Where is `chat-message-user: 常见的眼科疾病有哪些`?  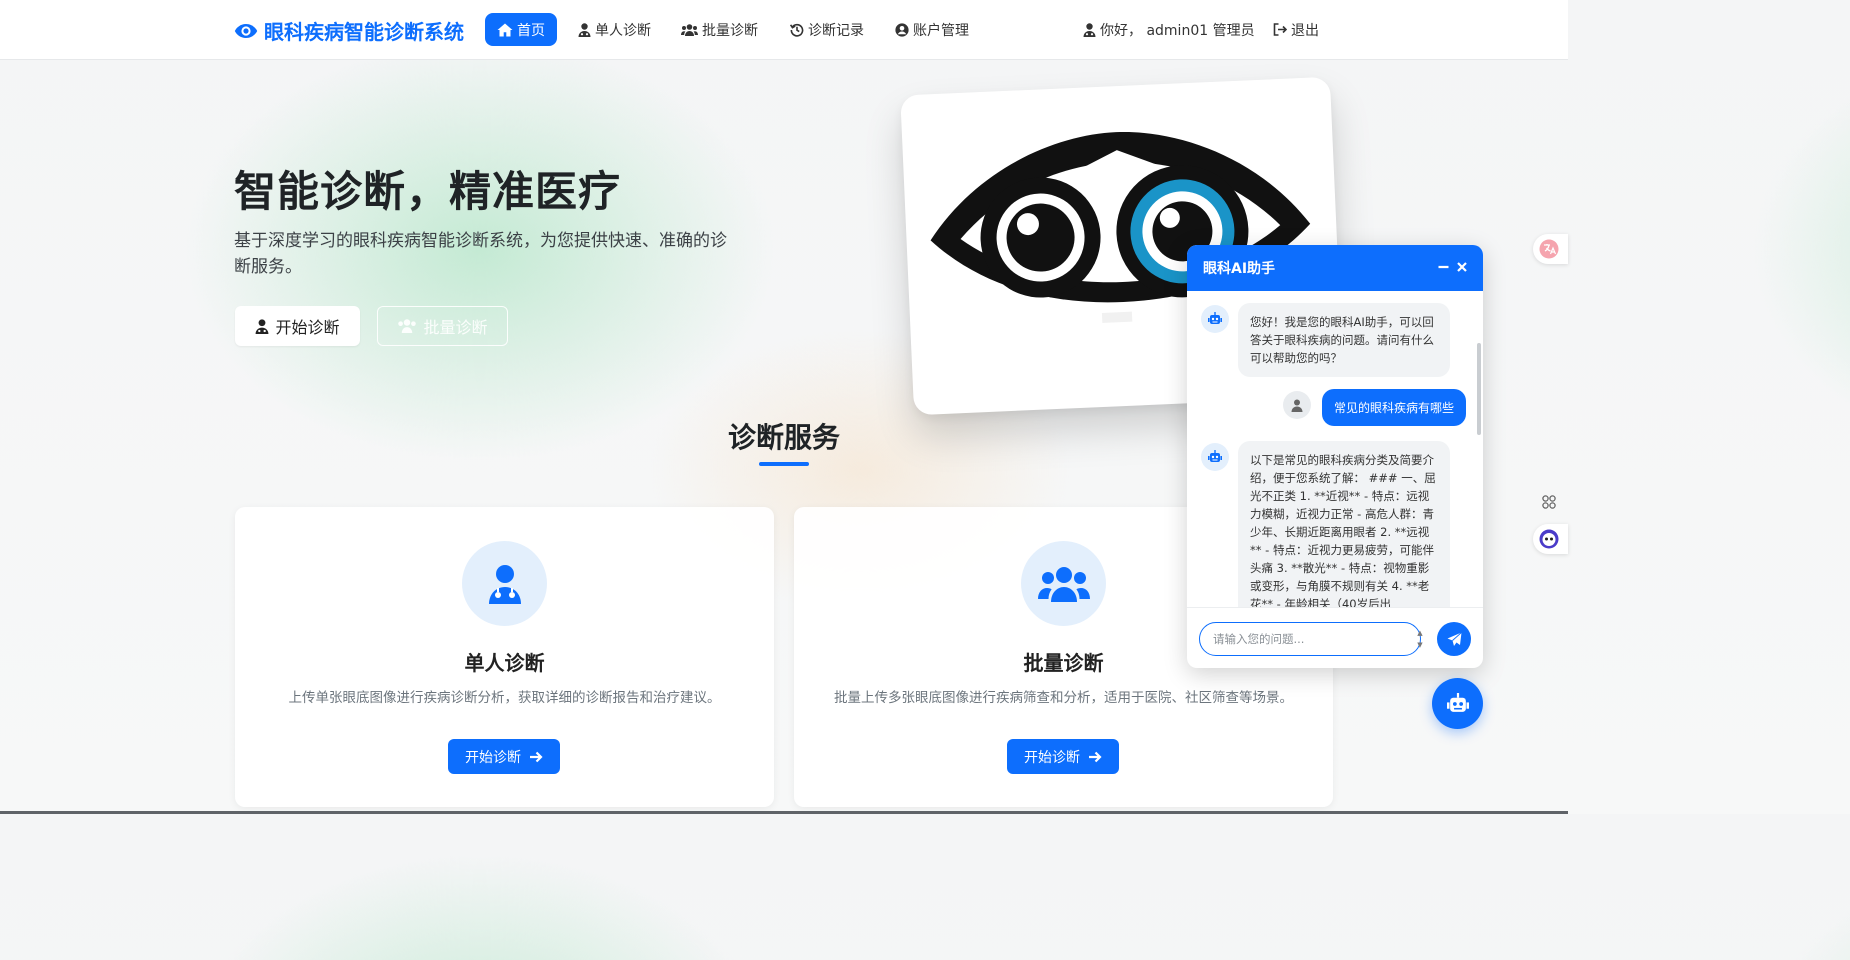 chat-message-user: 常见的眼科疾病有哪些 is located at coordinates (1394, 407).